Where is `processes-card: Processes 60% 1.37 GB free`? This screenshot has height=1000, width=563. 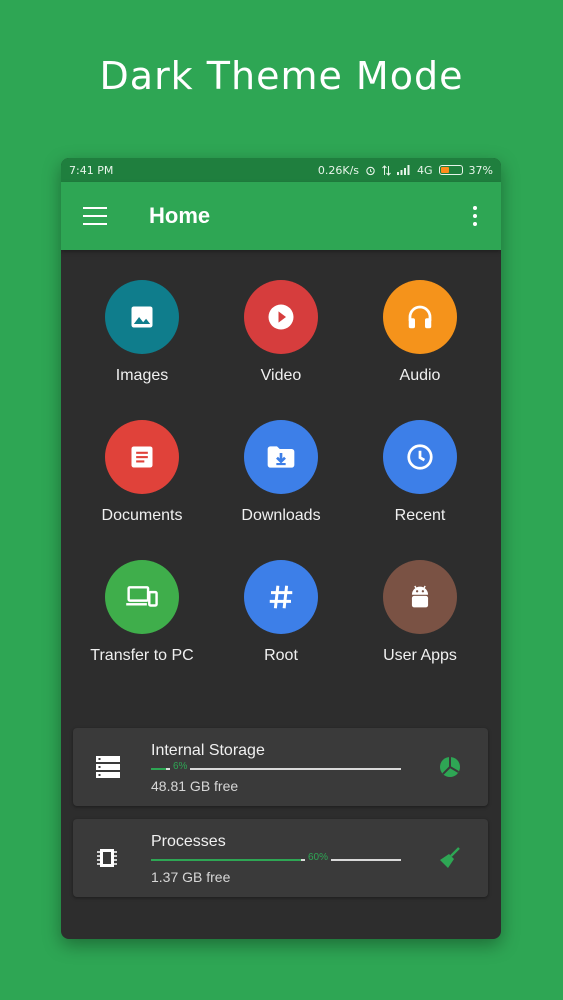 processes-card: Processes 60% 1.37 GB free is located at coordinates (280, 858).